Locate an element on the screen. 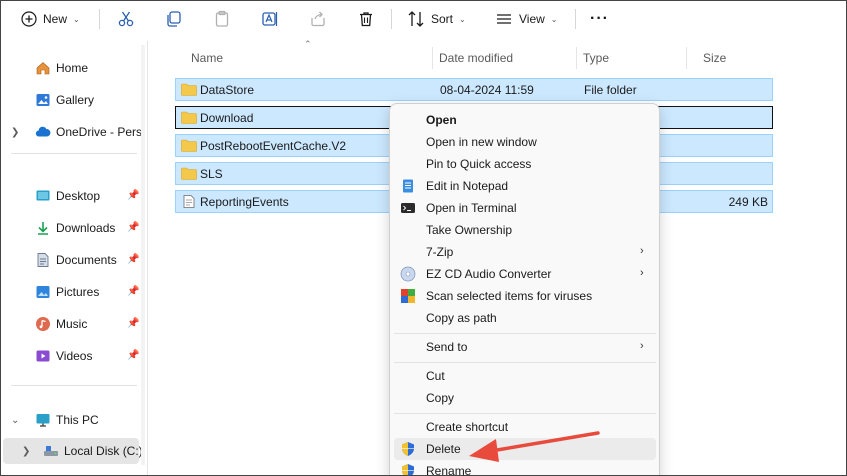 This screenshot has height=476, width=847. delete-button is located at coordinates (366, 19).